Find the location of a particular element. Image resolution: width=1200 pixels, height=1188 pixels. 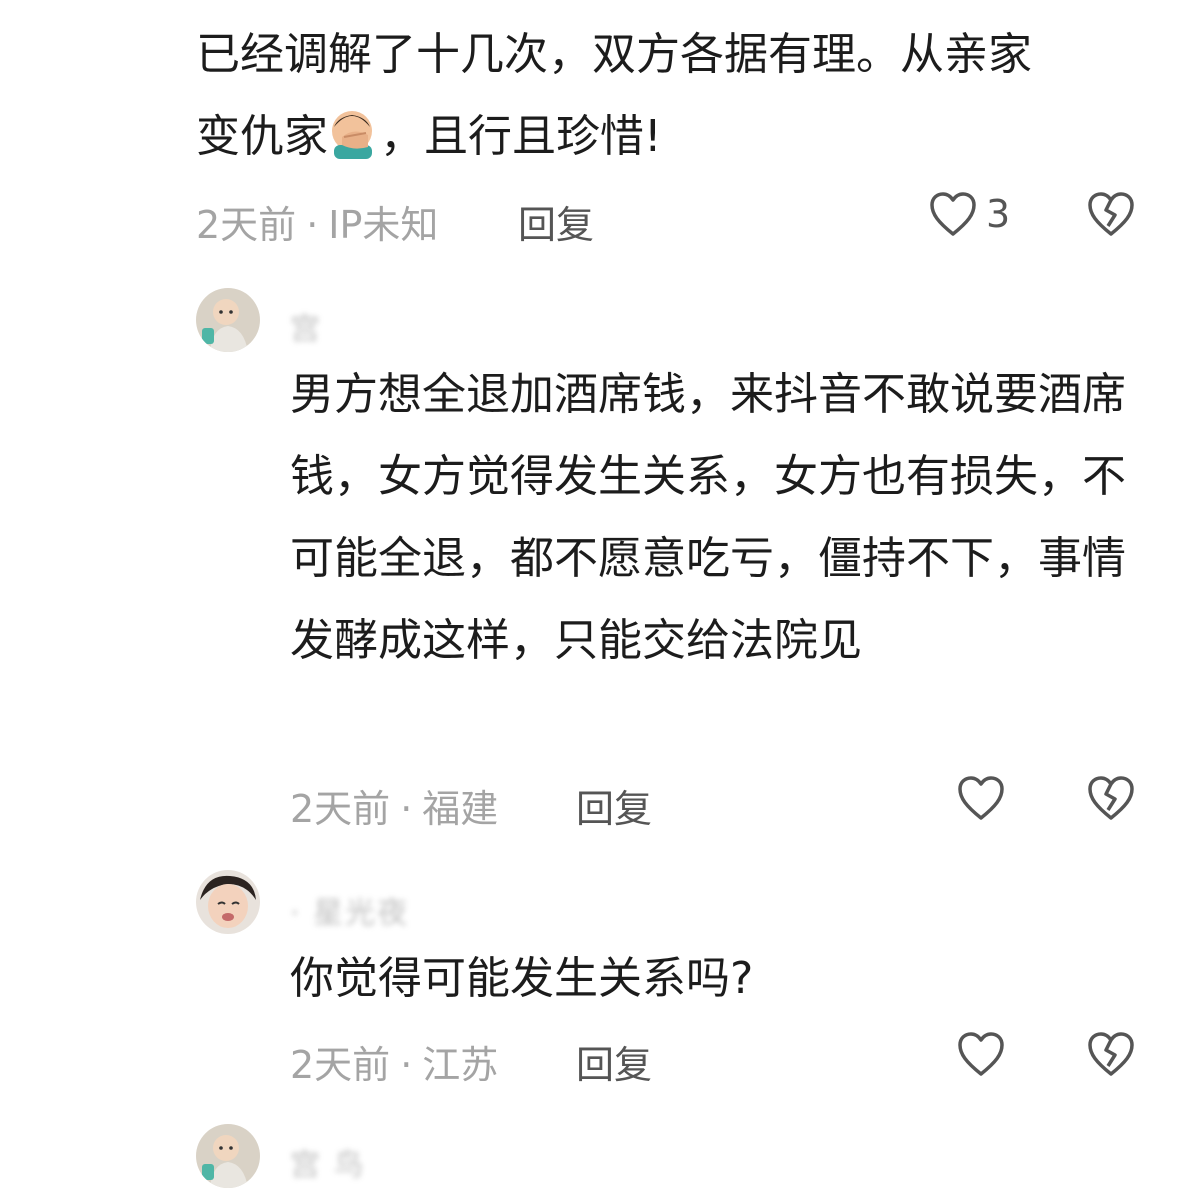

username: 宫 is located at coordinates (306, 326).